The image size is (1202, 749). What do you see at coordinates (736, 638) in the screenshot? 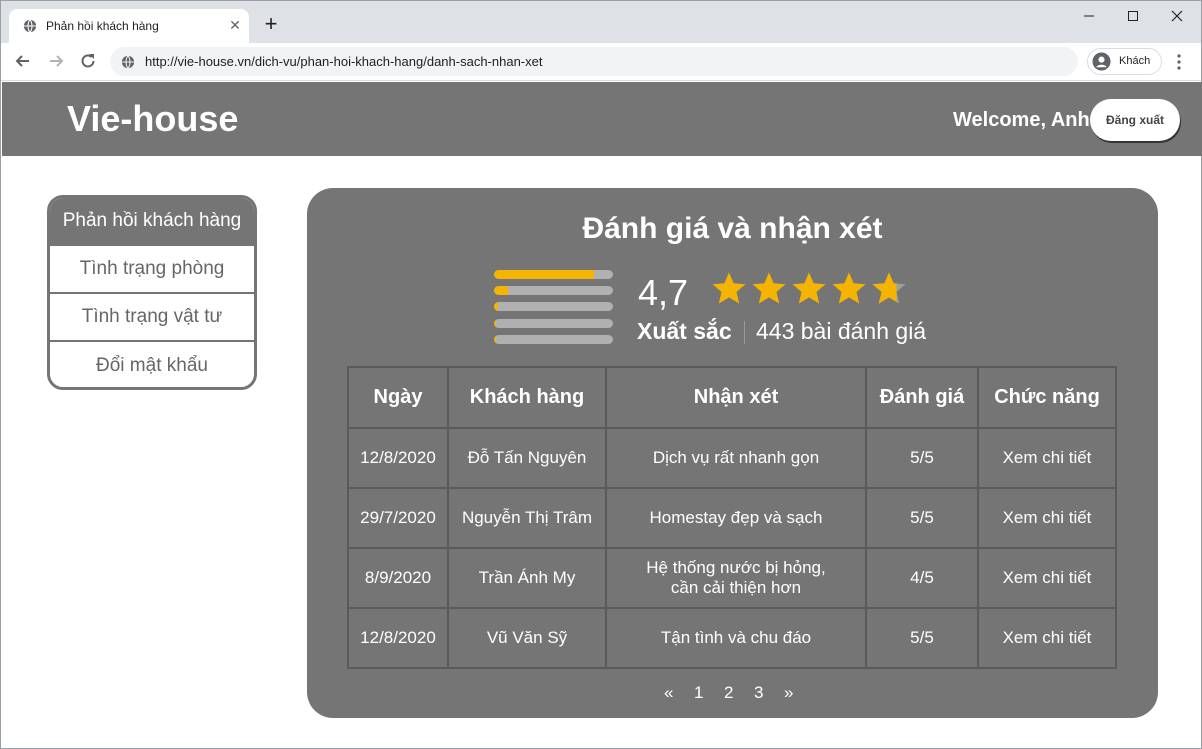
I see `cell-comment: Tận tình và chu đáo` at bounding box center [736, 638].